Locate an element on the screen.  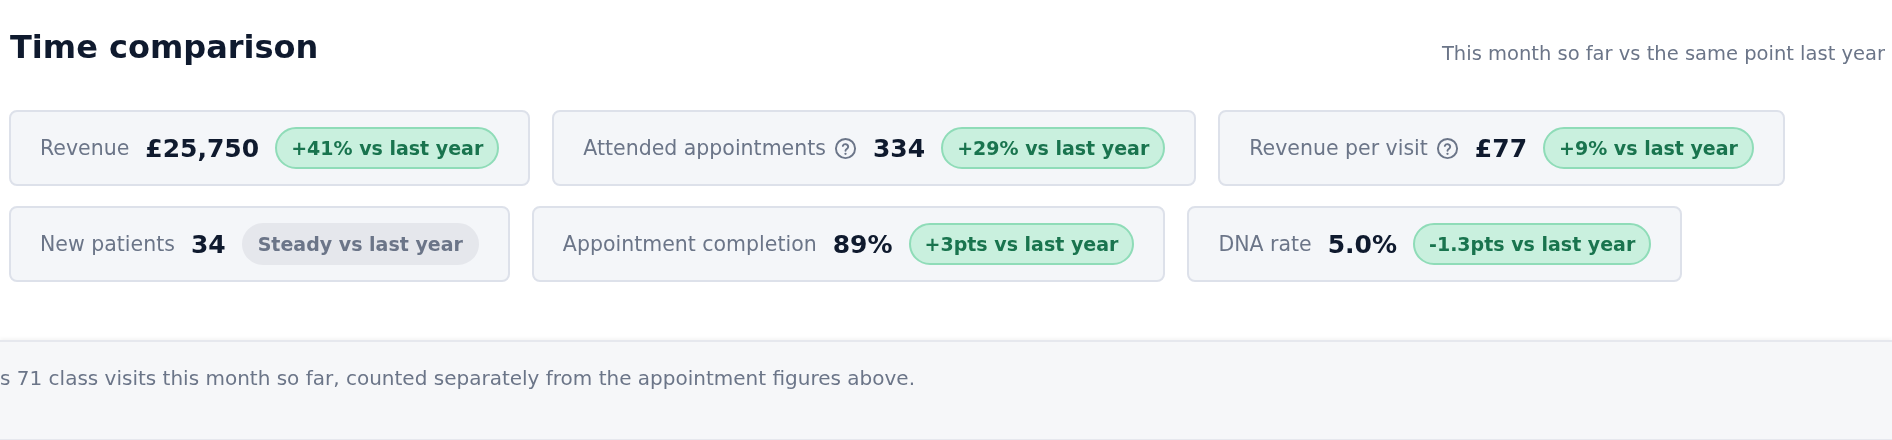
metric-value: 34 is located at coordinates (208, 244).